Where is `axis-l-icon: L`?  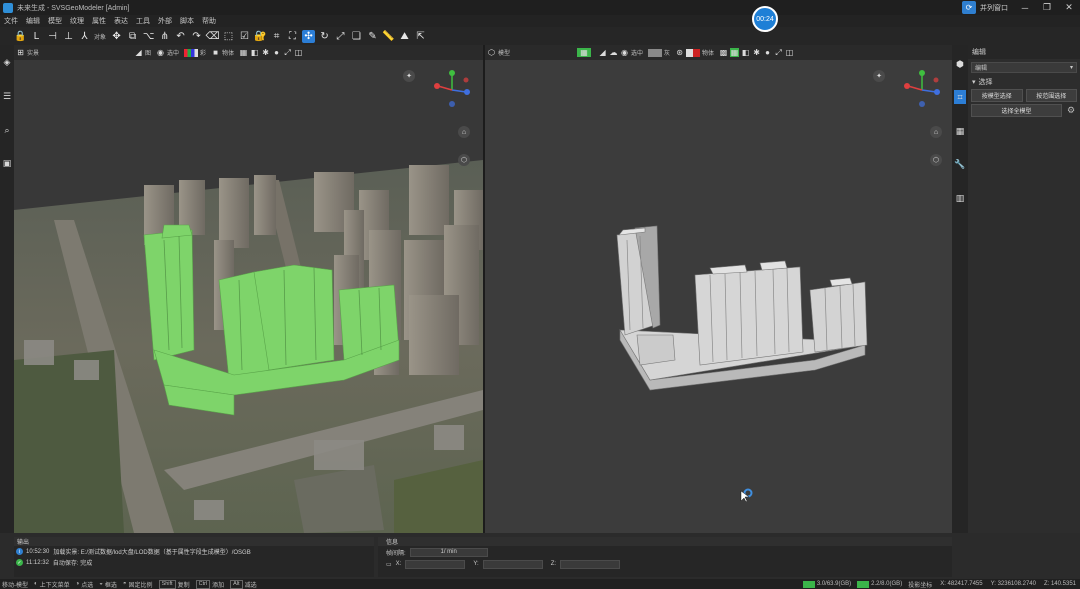
axis-l-icon: L is located at coordinates (36, 36).